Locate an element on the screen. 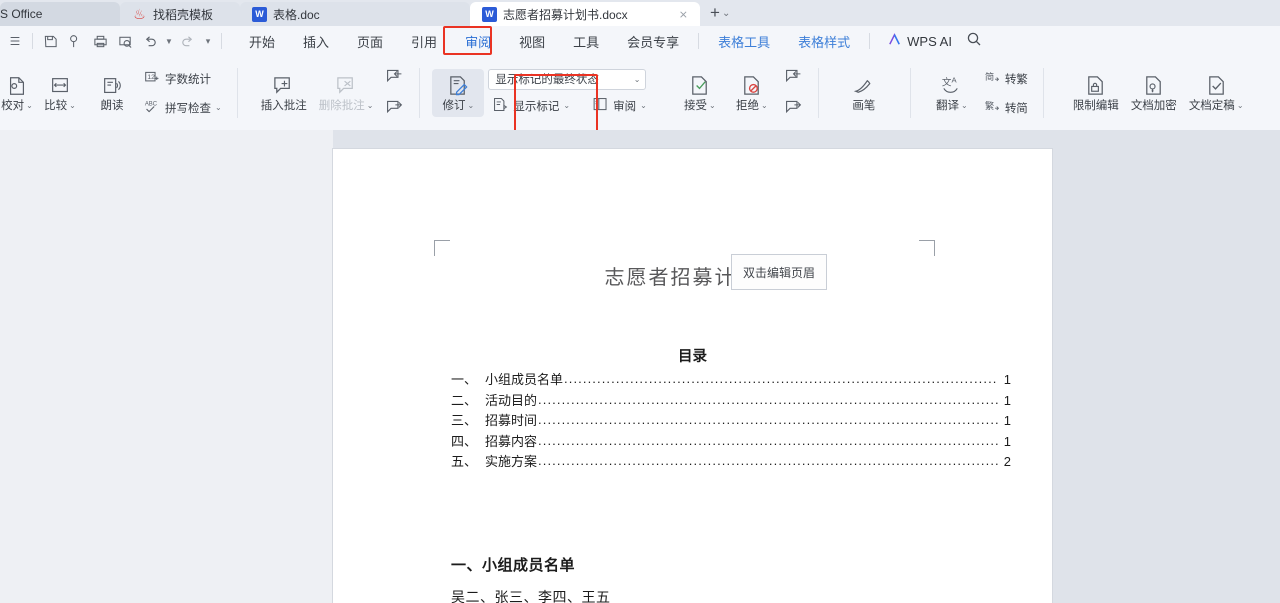  print-icon is located at coordinates (100, 41).